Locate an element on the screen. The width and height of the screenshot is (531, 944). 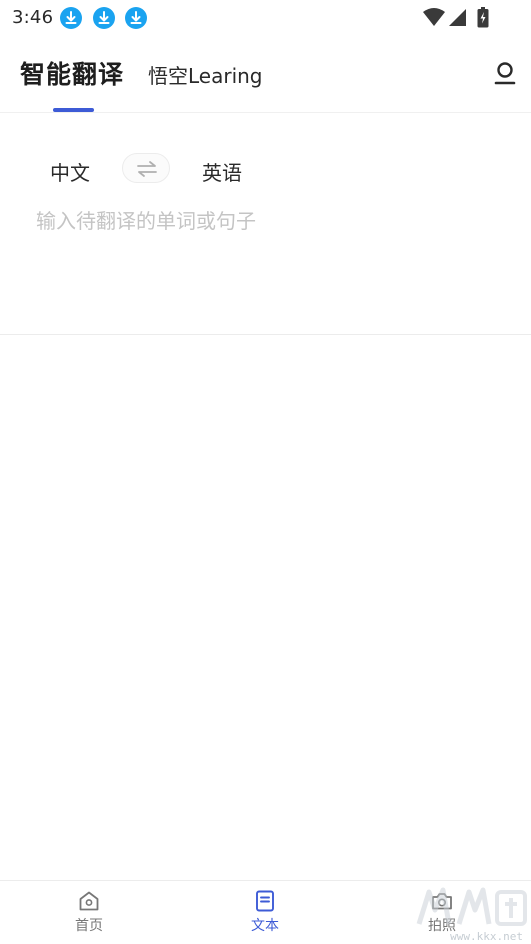
nav-item-home: 首页 is located at coordinates (89, 915).